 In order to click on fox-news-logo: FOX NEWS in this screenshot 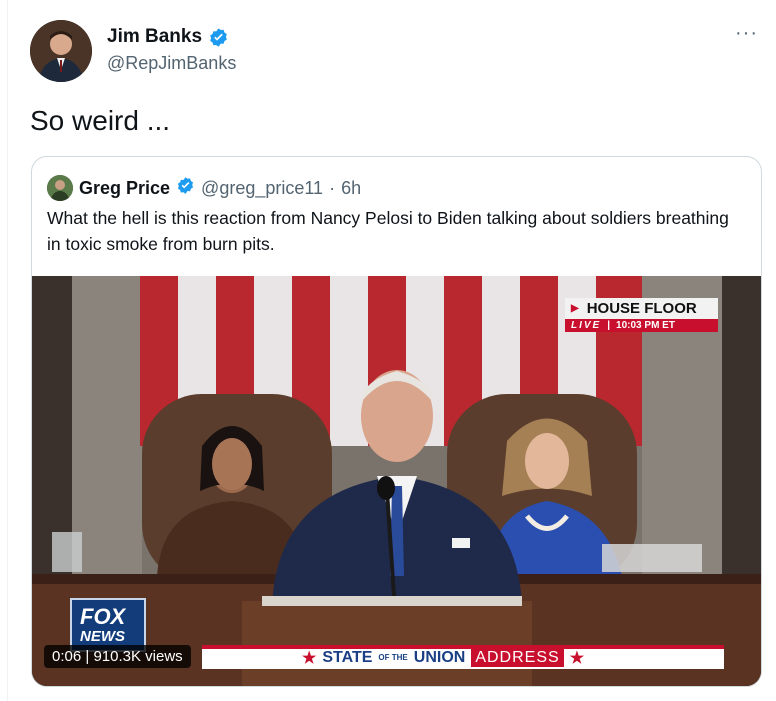, I will do `click(108, 625)`.